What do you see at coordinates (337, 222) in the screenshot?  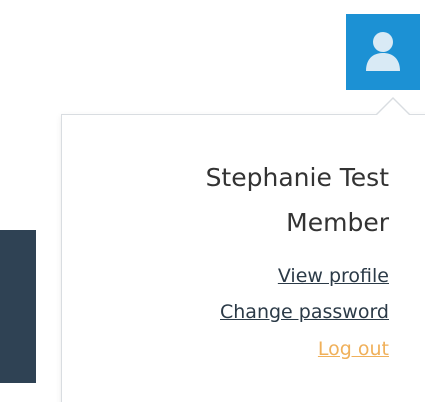 I see `user-role: Member` at bounding box center [337, 222].